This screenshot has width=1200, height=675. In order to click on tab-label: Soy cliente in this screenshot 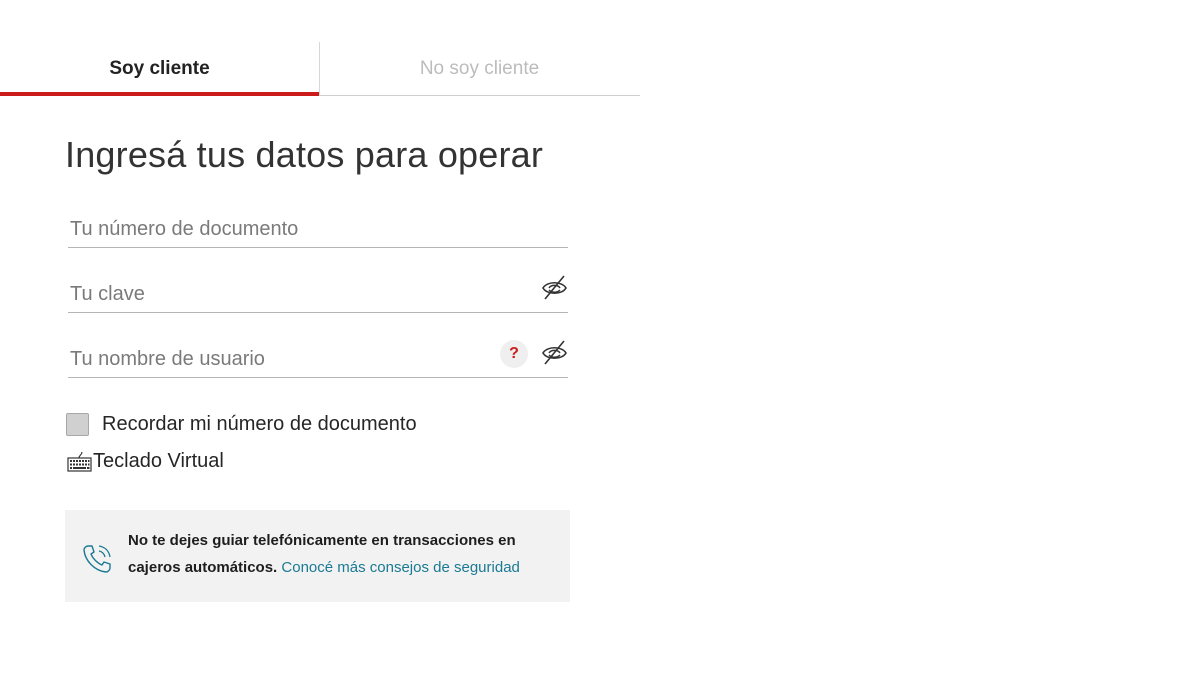, I will do `click(159, 68)`.